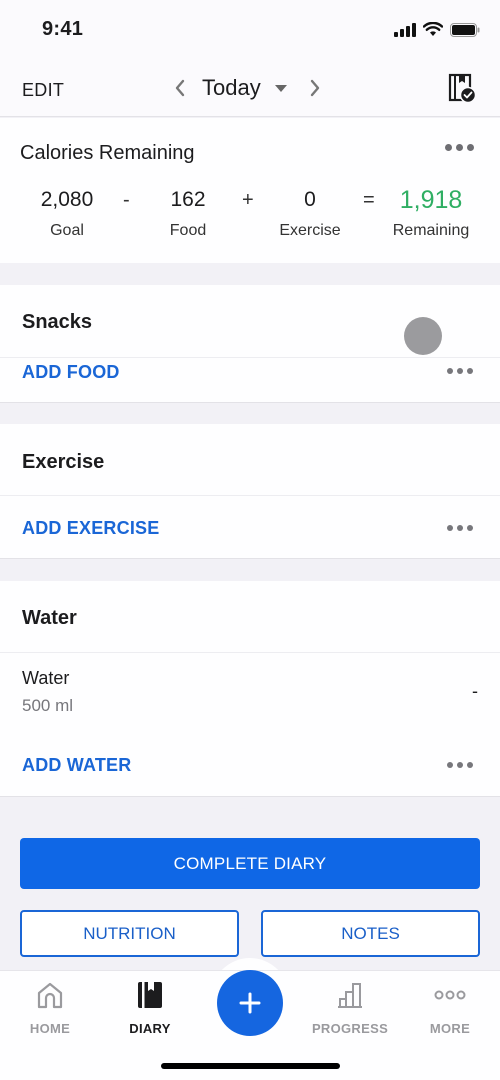 Image resolution: width=500 pixels, height=1080 pixels. Describe the element at coordinates (475, 691) in the screenshot. I see `water-entry-calories: -` at that location.